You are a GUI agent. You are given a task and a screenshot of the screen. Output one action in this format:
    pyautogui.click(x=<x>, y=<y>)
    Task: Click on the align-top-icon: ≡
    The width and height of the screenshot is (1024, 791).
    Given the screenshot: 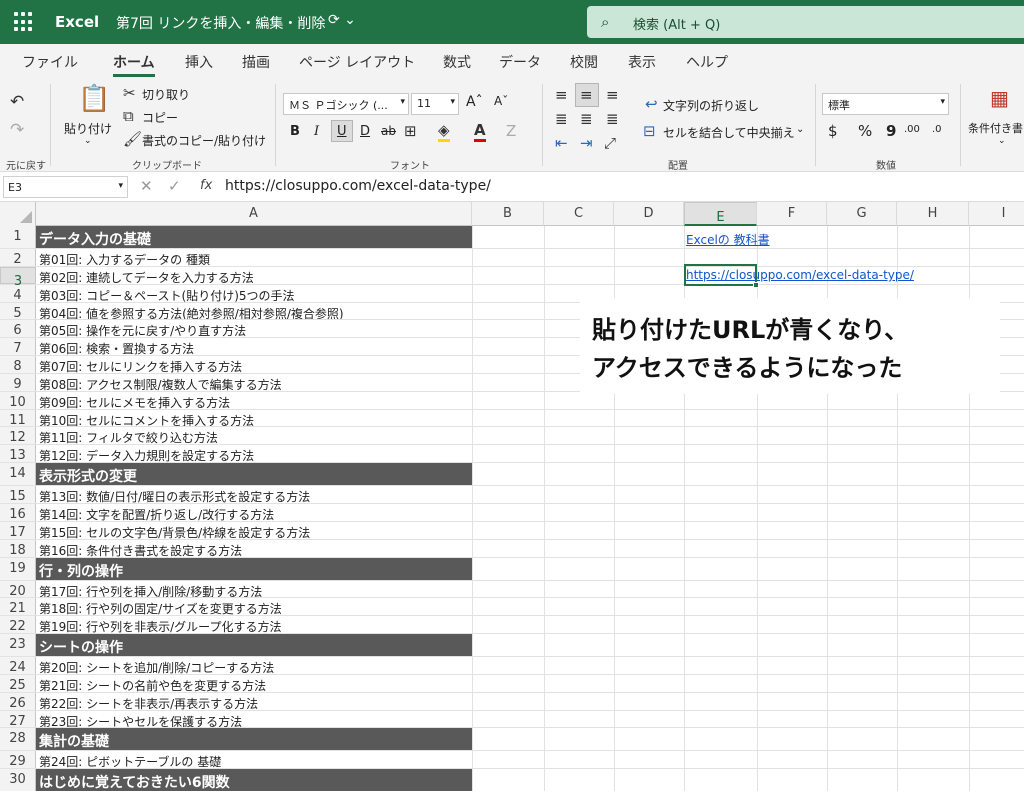 What is the action you would take?
    pyautogui.click(x=561, y=95)
    